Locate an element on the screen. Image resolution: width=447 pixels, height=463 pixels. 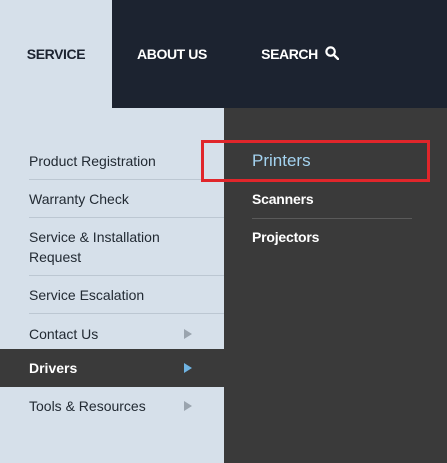
submenu-item-scanners: Scanners is located at coordinates (283, 199).